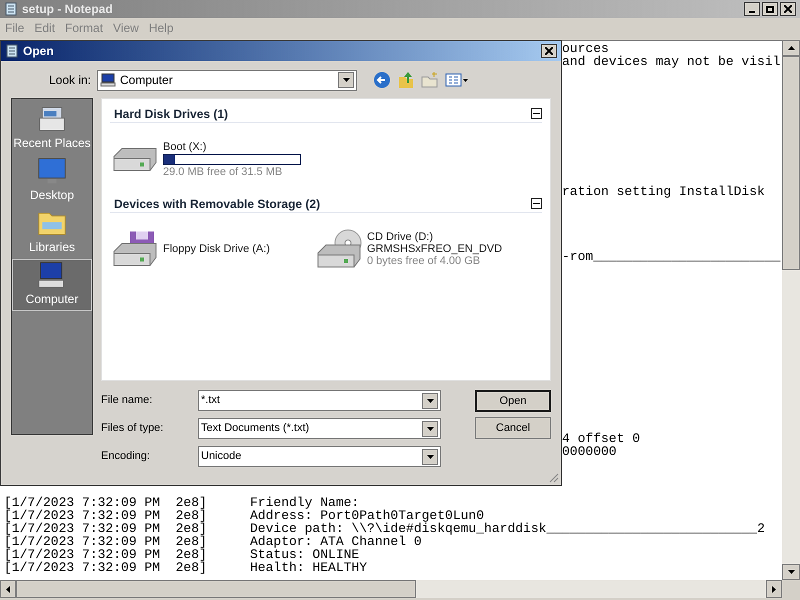 Image resolution: width=800 pixels, height=600 pixels. I want to click on horizontal-scrollbar, so click(391, 589).